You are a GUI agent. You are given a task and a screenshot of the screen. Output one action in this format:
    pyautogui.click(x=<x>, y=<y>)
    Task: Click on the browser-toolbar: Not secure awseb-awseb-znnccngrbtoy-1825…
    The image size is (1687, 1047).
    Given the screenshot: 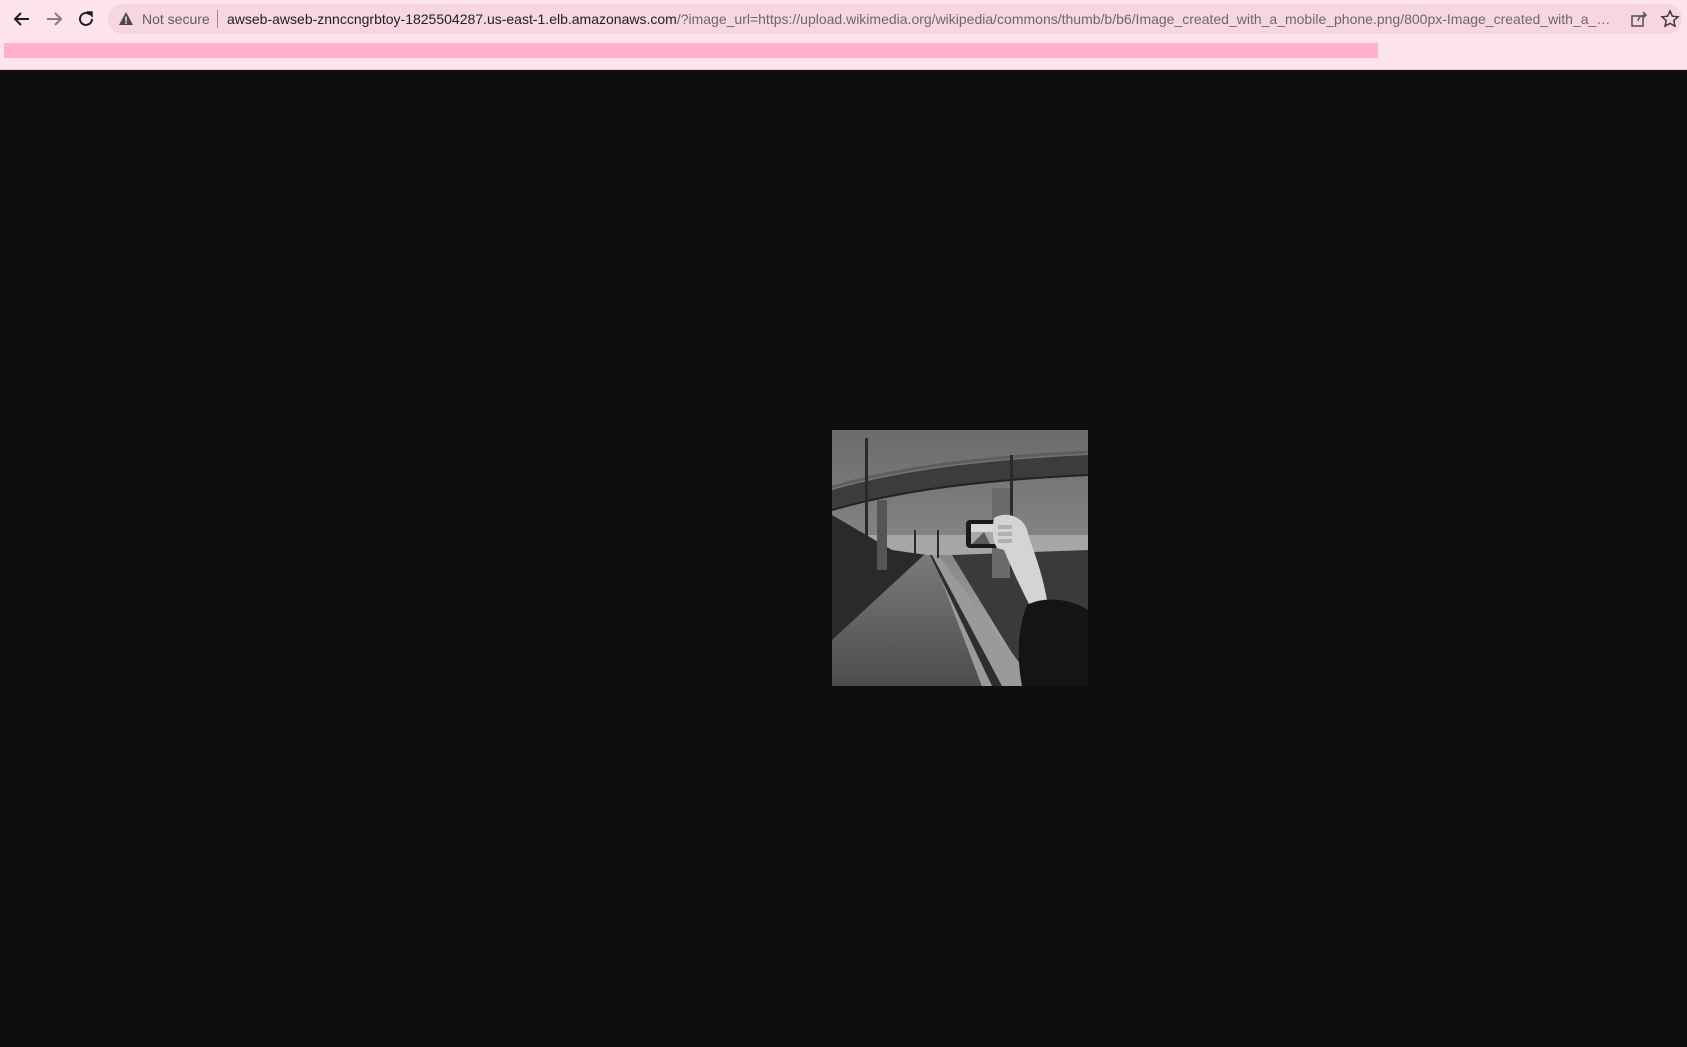 What is the action you would take?
    pyautogui.click(x=843, y=35)
    